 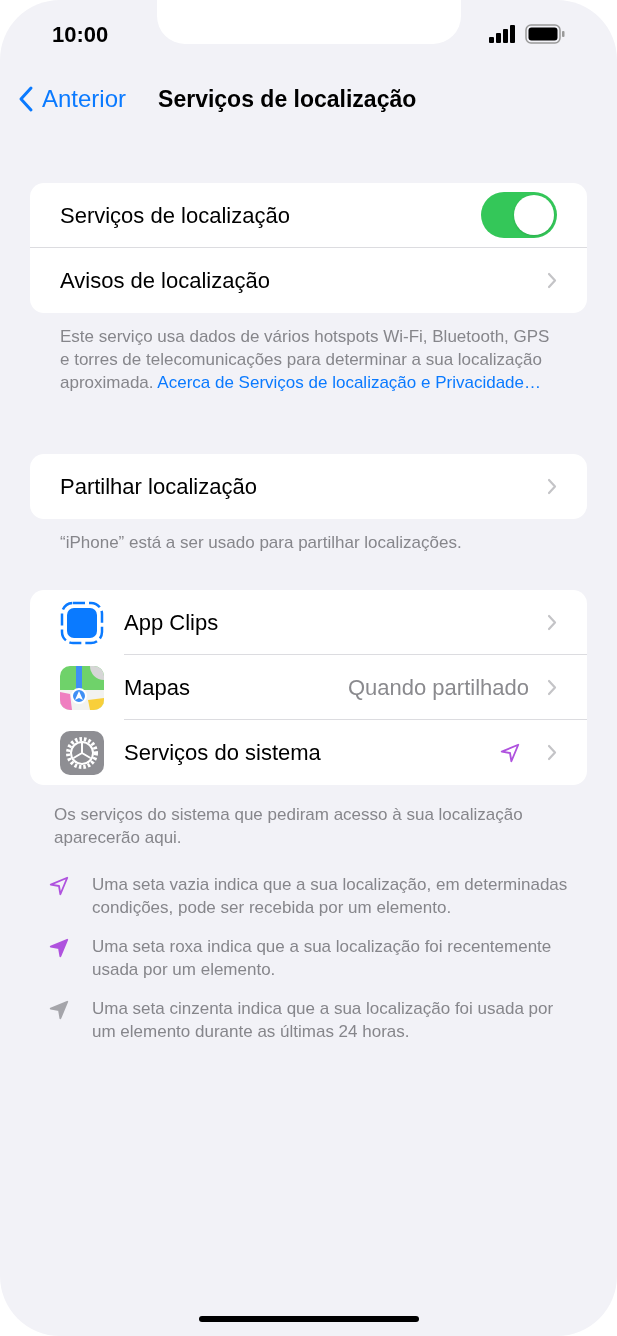 I want to click on footer-text: “iPhone” está a ser usado para partilhar localizações., so click(x=261, y=543).